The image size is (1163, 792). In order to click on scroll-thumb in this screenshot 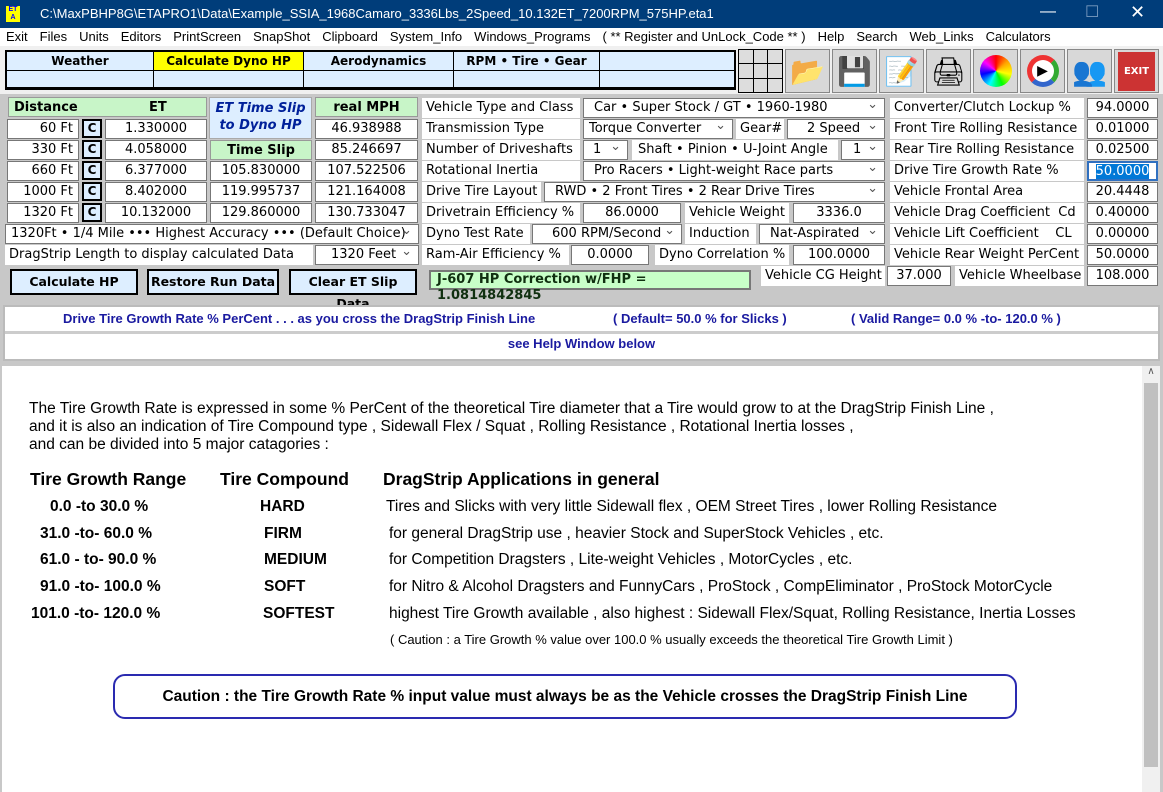, I will do `click(1151, 575)`.